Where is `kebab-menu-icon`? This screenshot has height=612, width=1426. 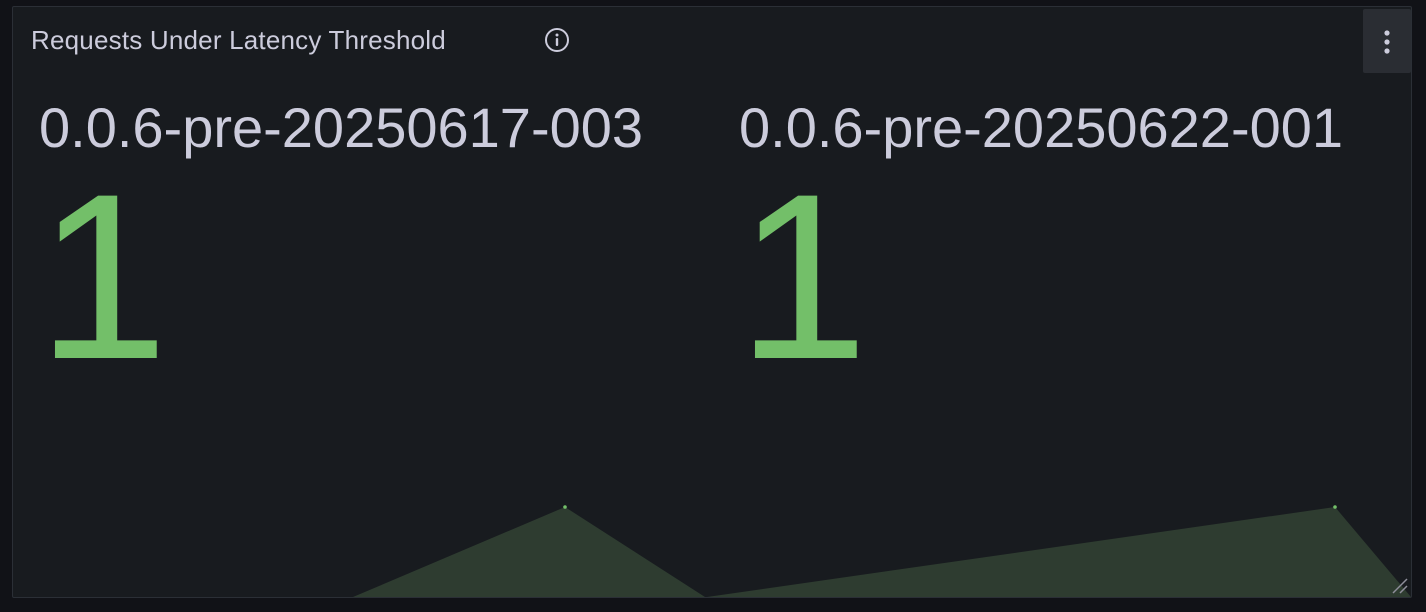 kebab-menu-icon is located at coordinates (1387, 42).